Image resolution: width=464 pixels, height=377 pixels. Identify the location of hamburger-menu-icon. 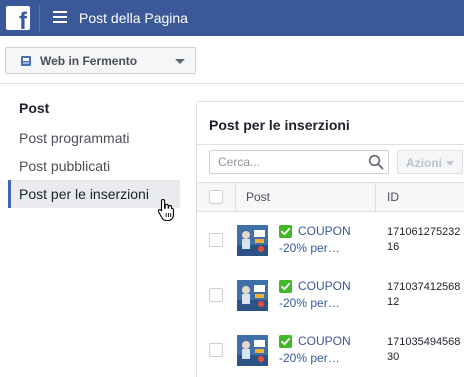
(60, 18).